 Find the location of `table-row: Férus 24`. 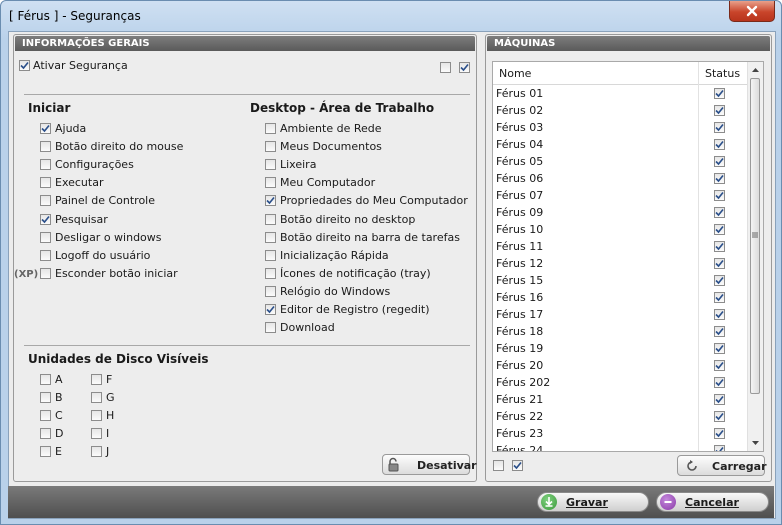

table-row: Férus 24 is located at coordinates (620, 446).